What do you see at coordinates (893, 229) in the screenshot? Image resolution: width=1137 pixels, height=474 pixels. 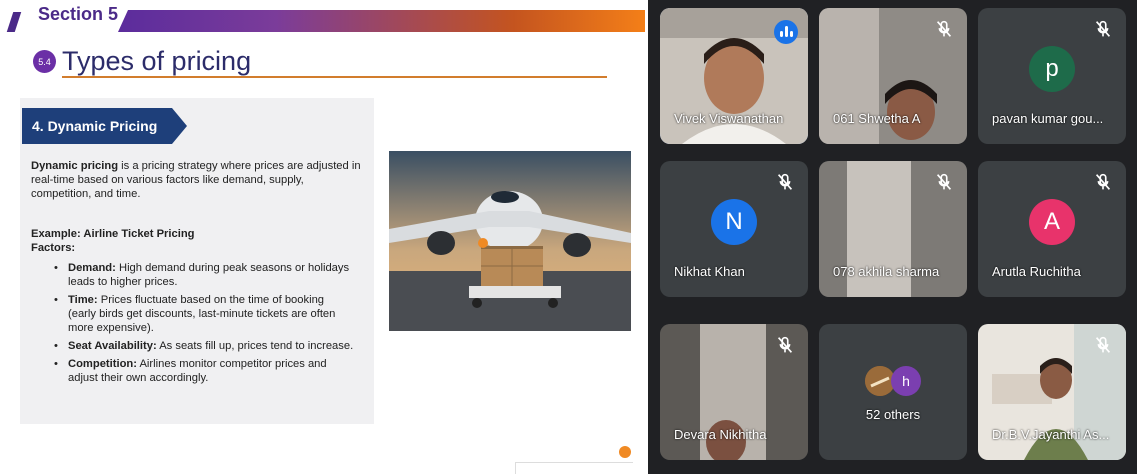 I see `participant-tile: 078 akhila sharma` at bounding box center [893, 229].